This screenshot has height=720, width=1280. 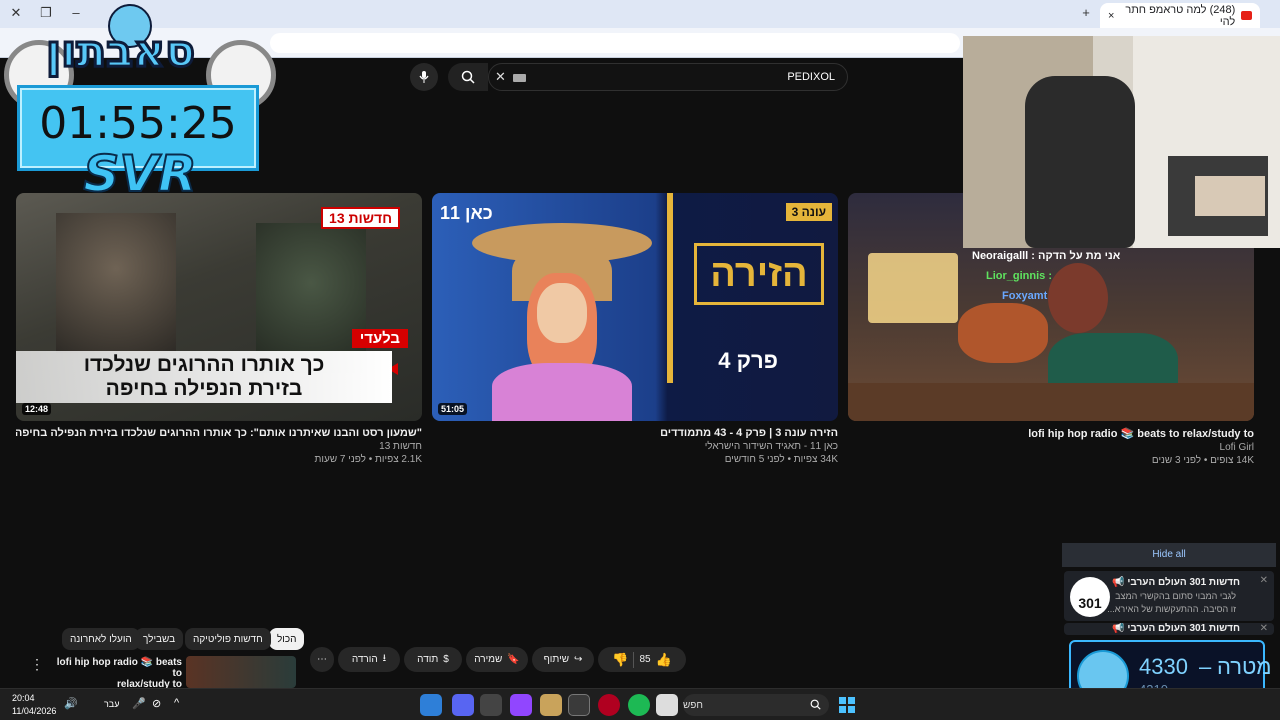 What do you see at coordinates (748, 360) in the screenshot?
I see `episode-label: פרק 4` at bounding box center [748, 360].